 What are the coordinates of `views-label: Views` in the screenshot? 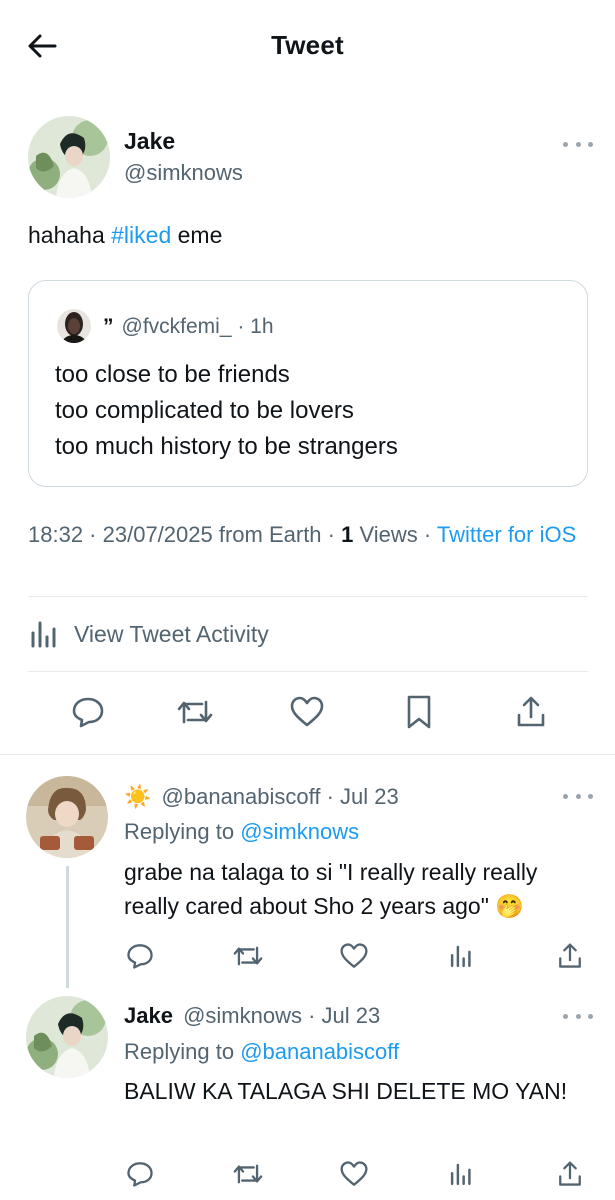 It's located at (385, 534).